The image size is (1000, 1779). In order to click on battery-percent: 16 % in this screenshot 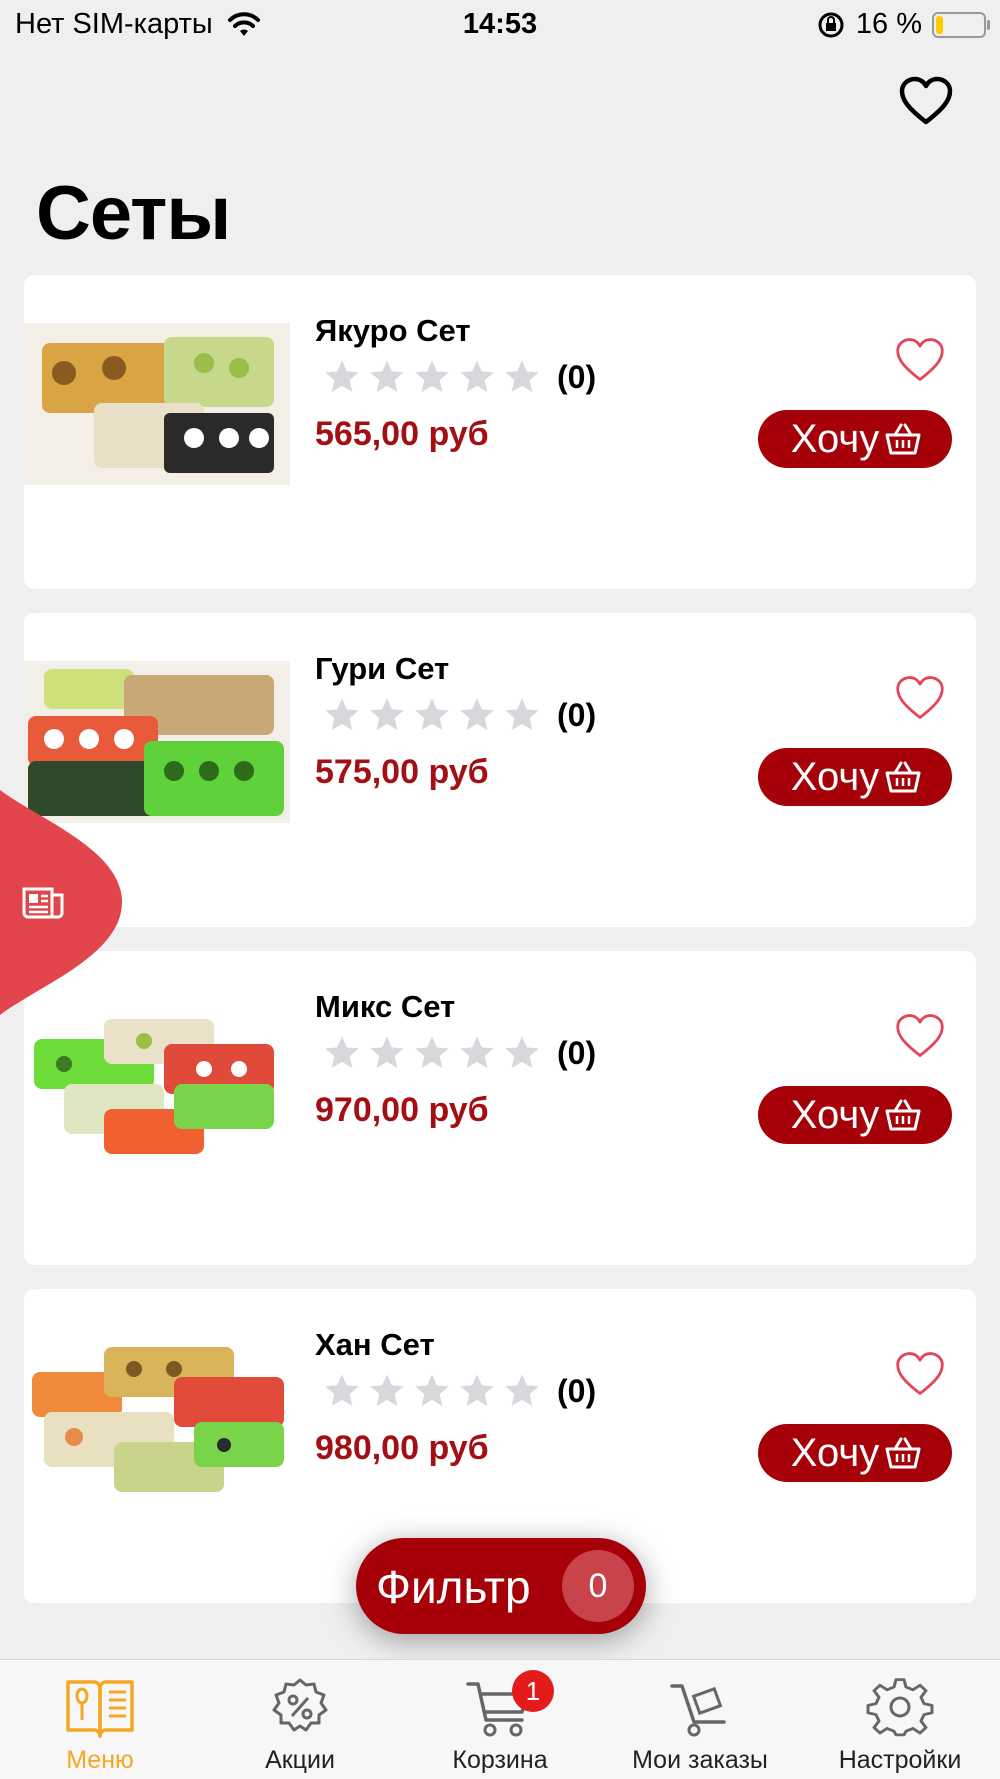, I will do `click(888, 24)`.